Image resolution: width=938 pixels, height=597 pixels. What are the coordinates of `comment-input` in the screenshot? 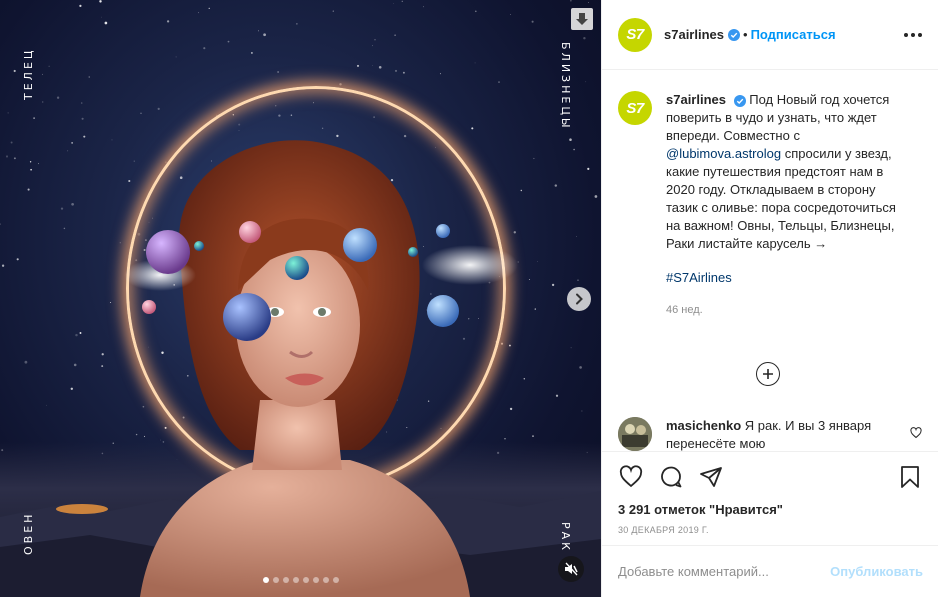 It's located at (724, 571).